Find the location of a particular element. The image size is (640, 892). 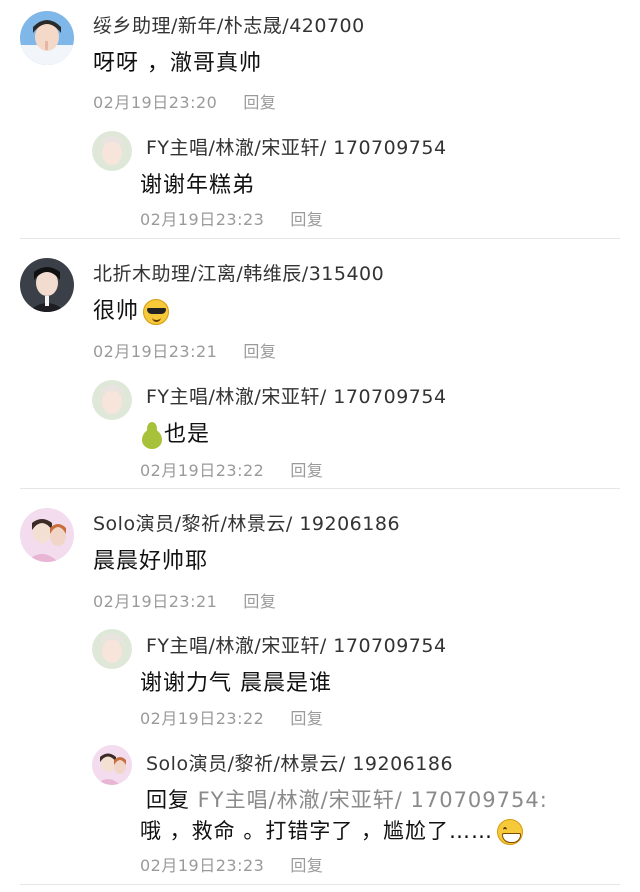

comment-text: 呀呀 ，澈哥真帅 is located at coordinates (177, 63).